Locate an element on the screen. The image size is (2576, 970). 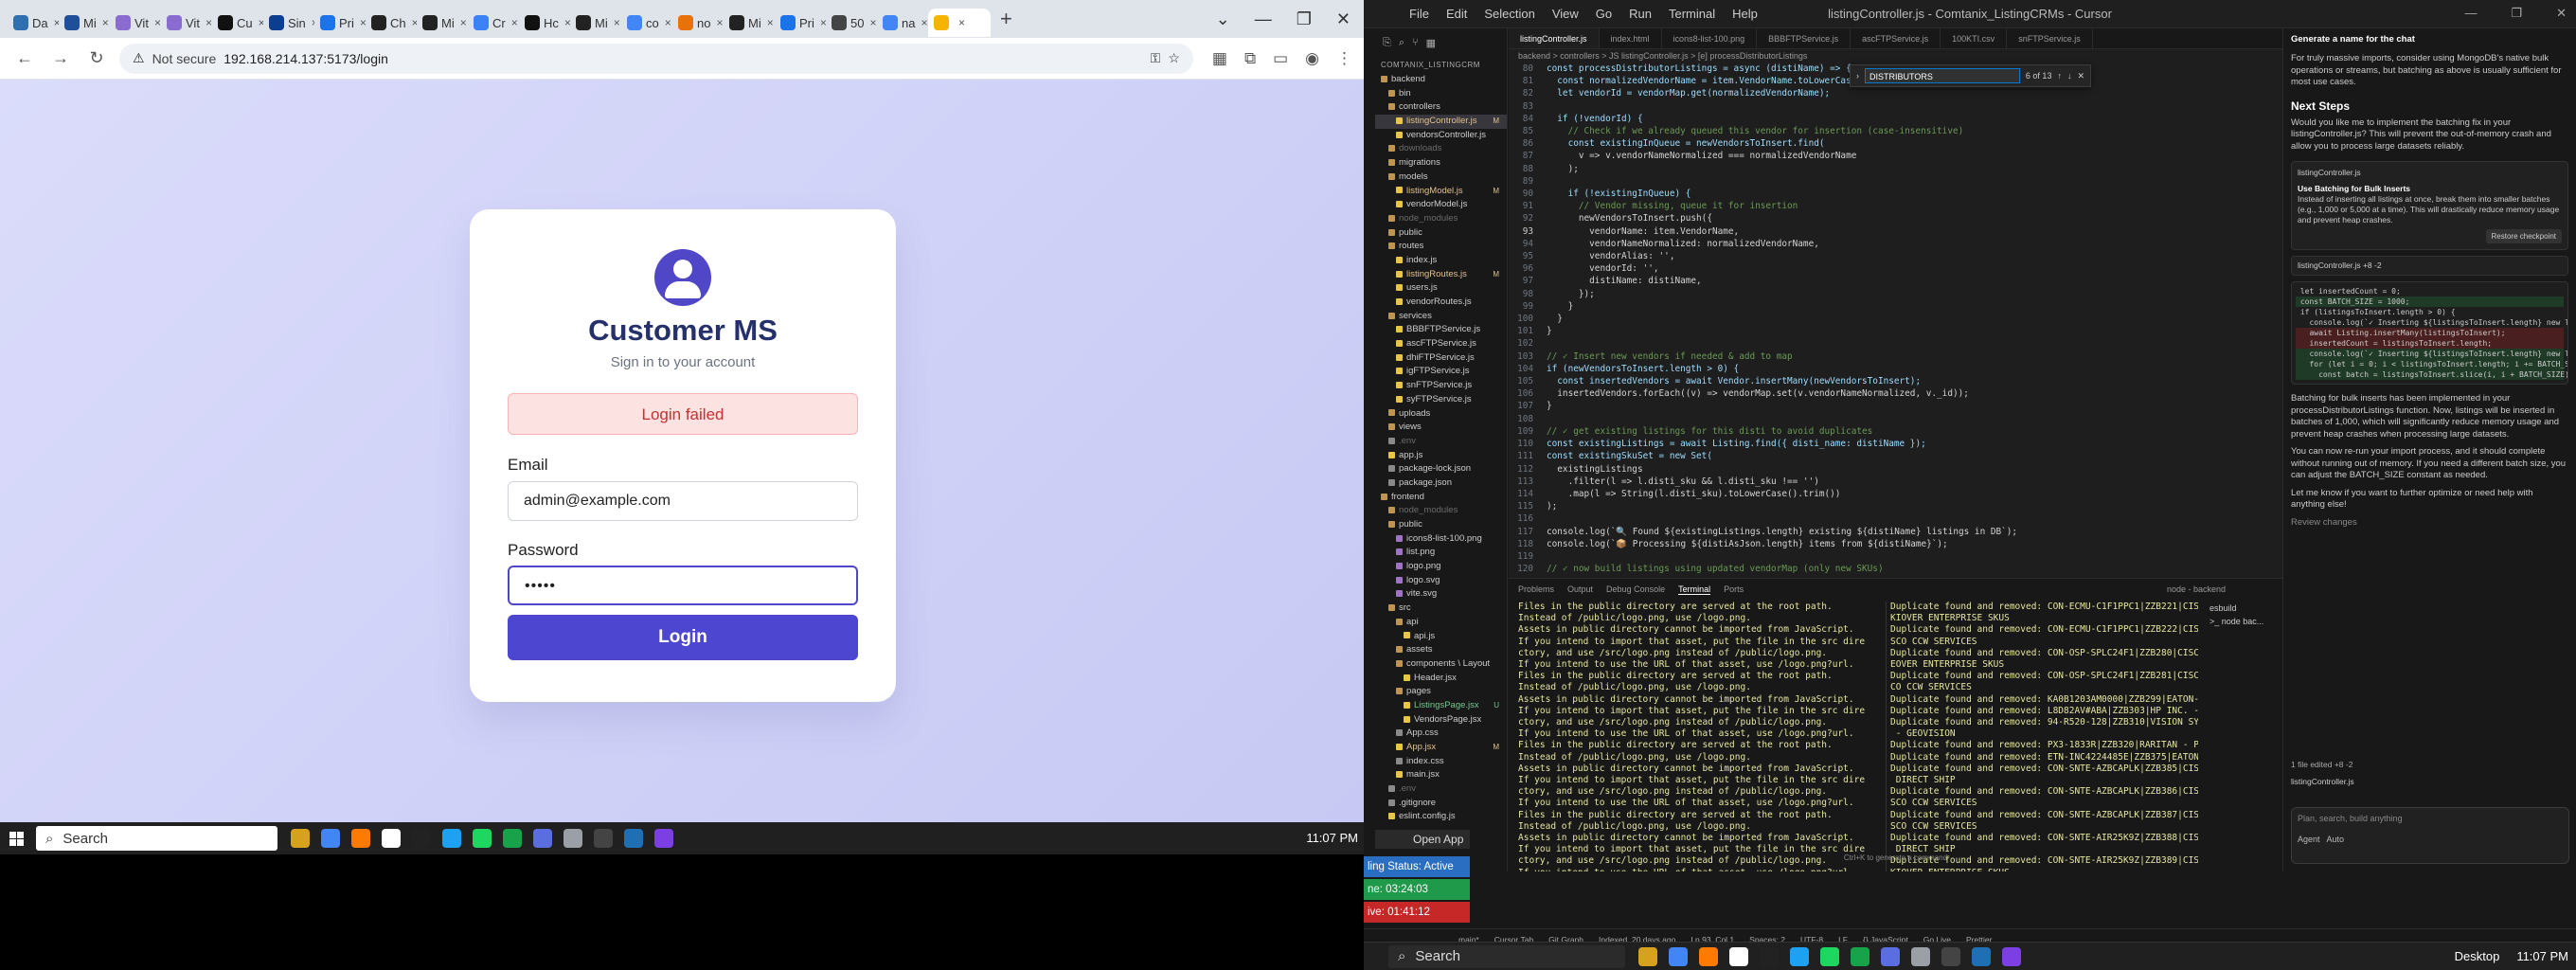
file-tree-item: pages is located at coordinates (1441, 692).